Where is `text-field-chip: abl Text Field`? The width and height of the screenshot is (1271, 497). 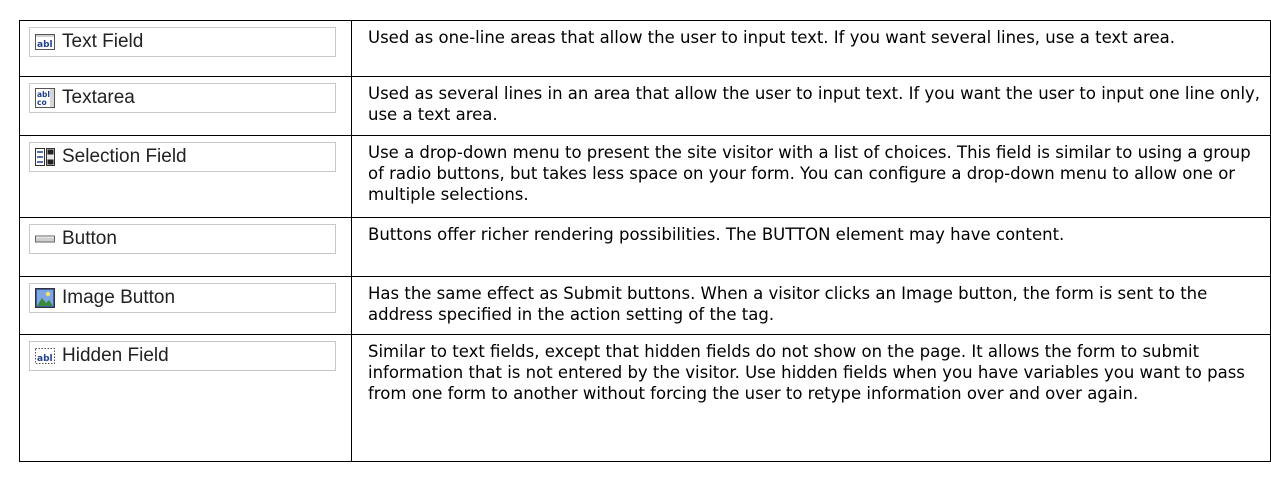 text-field-chip: abl Text Field is located at coordinates (182, 42).